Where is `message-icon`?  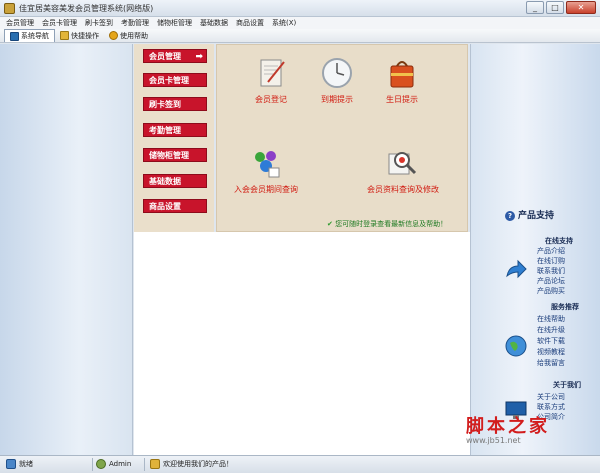
message-icon is located at coordinates (155, 464).